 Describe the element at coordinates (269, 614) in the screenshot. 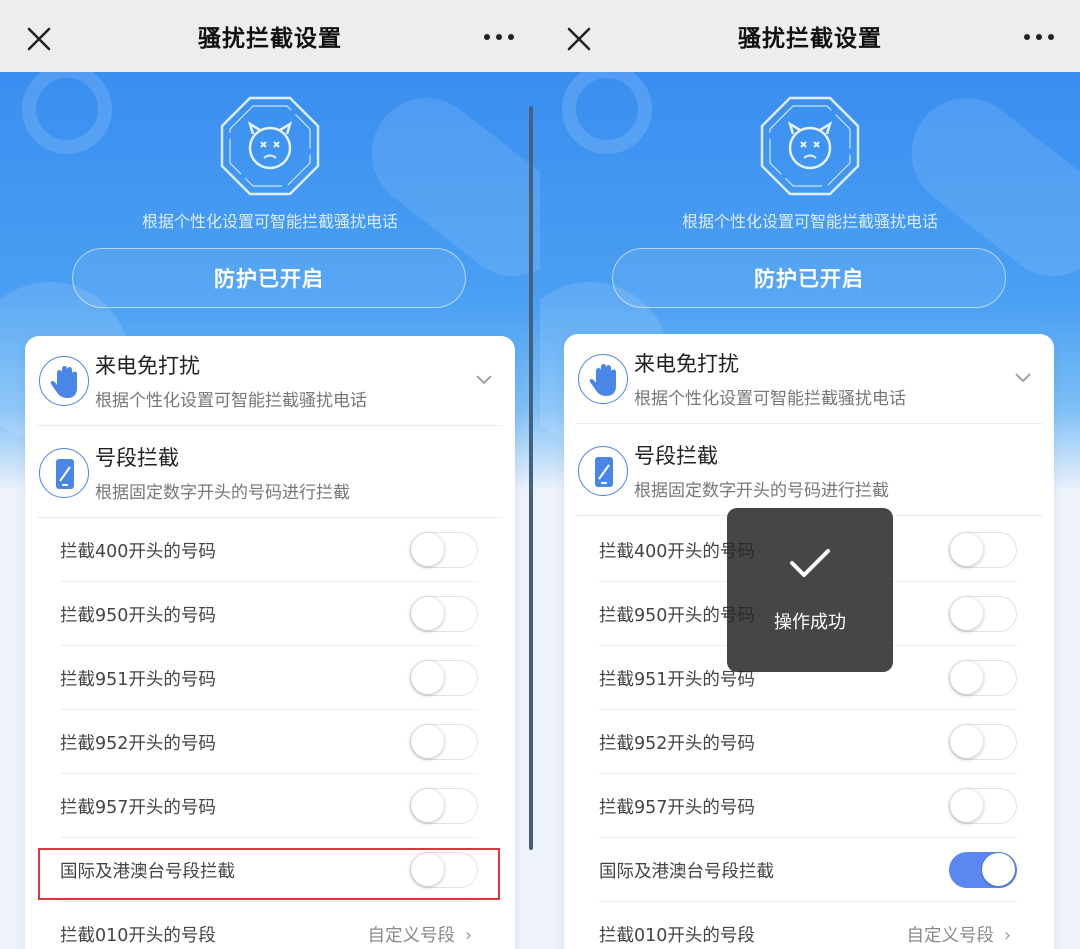

I see `option-row: 拦截950开头的号码` at that location.